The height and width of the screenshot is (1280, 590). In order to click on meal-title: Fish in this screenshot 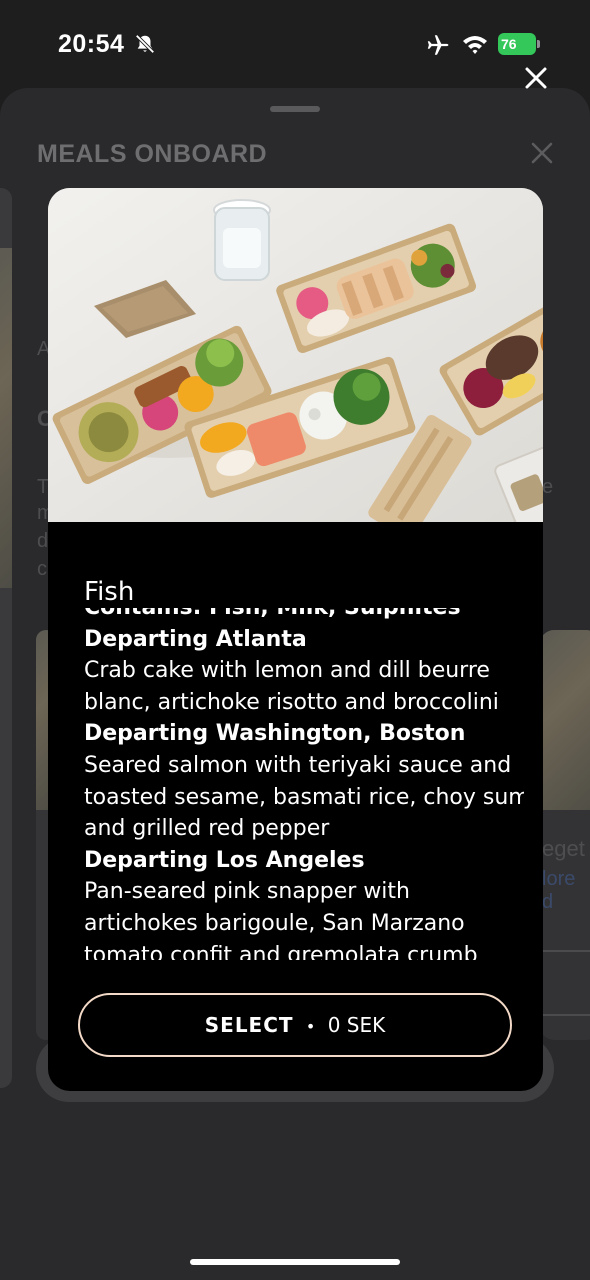, I will do `click(109, 592)`.